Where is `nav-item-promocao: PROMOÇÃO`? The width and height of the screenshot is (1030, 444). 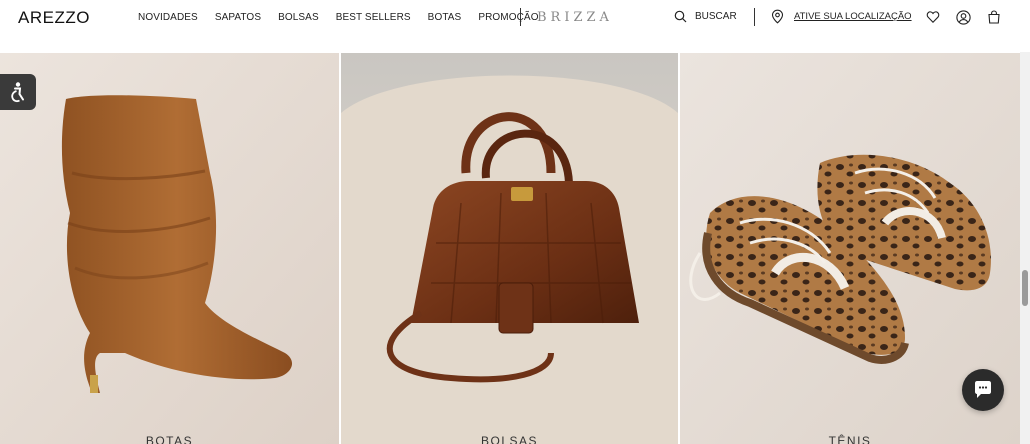
nav-item-promocao: PROMOÇÃO is located at coordinates (508, 17).